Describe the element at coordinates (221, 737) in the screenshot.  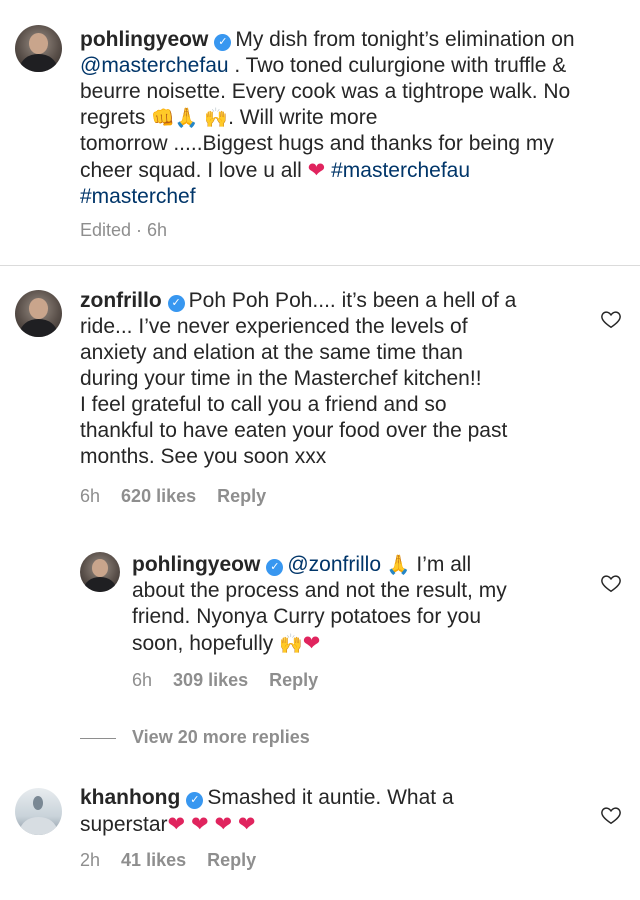
I see `view-more-label: View 20 more replies` at that location.